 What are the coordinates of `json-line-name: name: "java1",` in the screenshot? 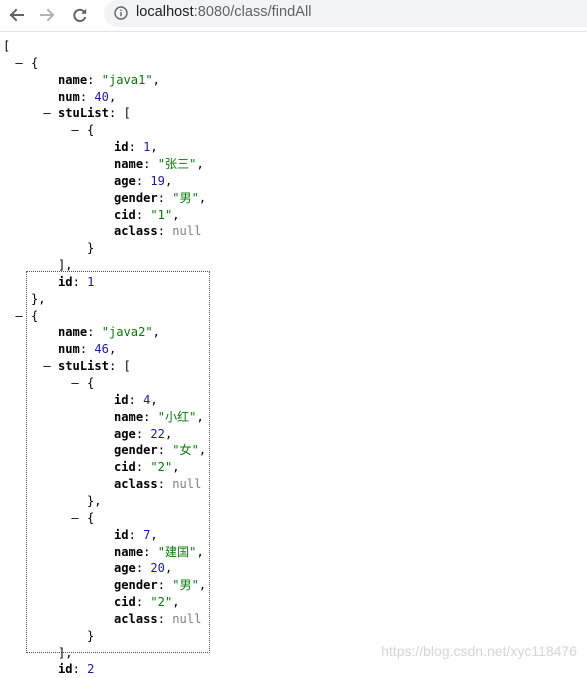 It's located at (109, 79).